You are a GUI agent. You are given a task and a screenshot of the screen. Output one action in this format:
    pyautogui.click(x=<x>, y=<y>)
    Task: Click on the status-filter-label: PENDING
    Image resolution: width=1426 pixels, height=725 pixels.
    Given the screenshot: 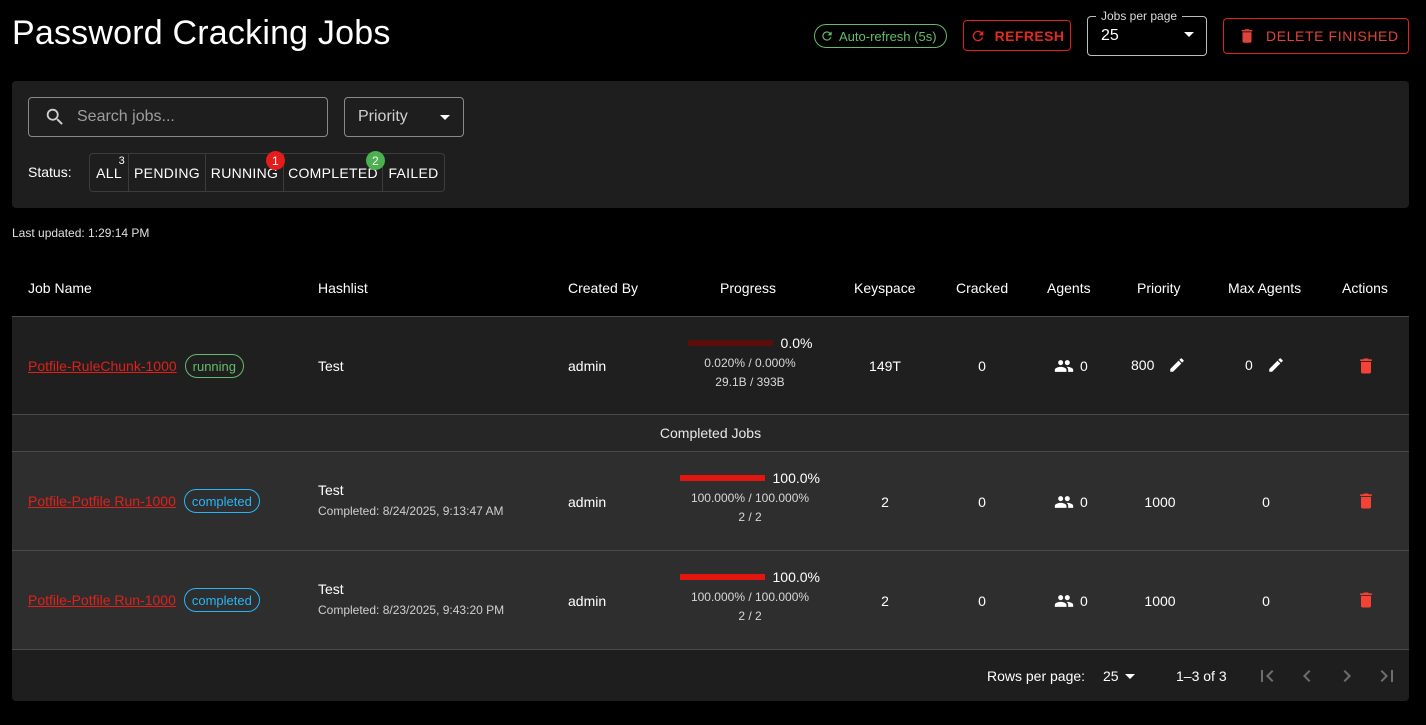 What is the action you would take?
    pyautogui.click(x=167, y=172)
    